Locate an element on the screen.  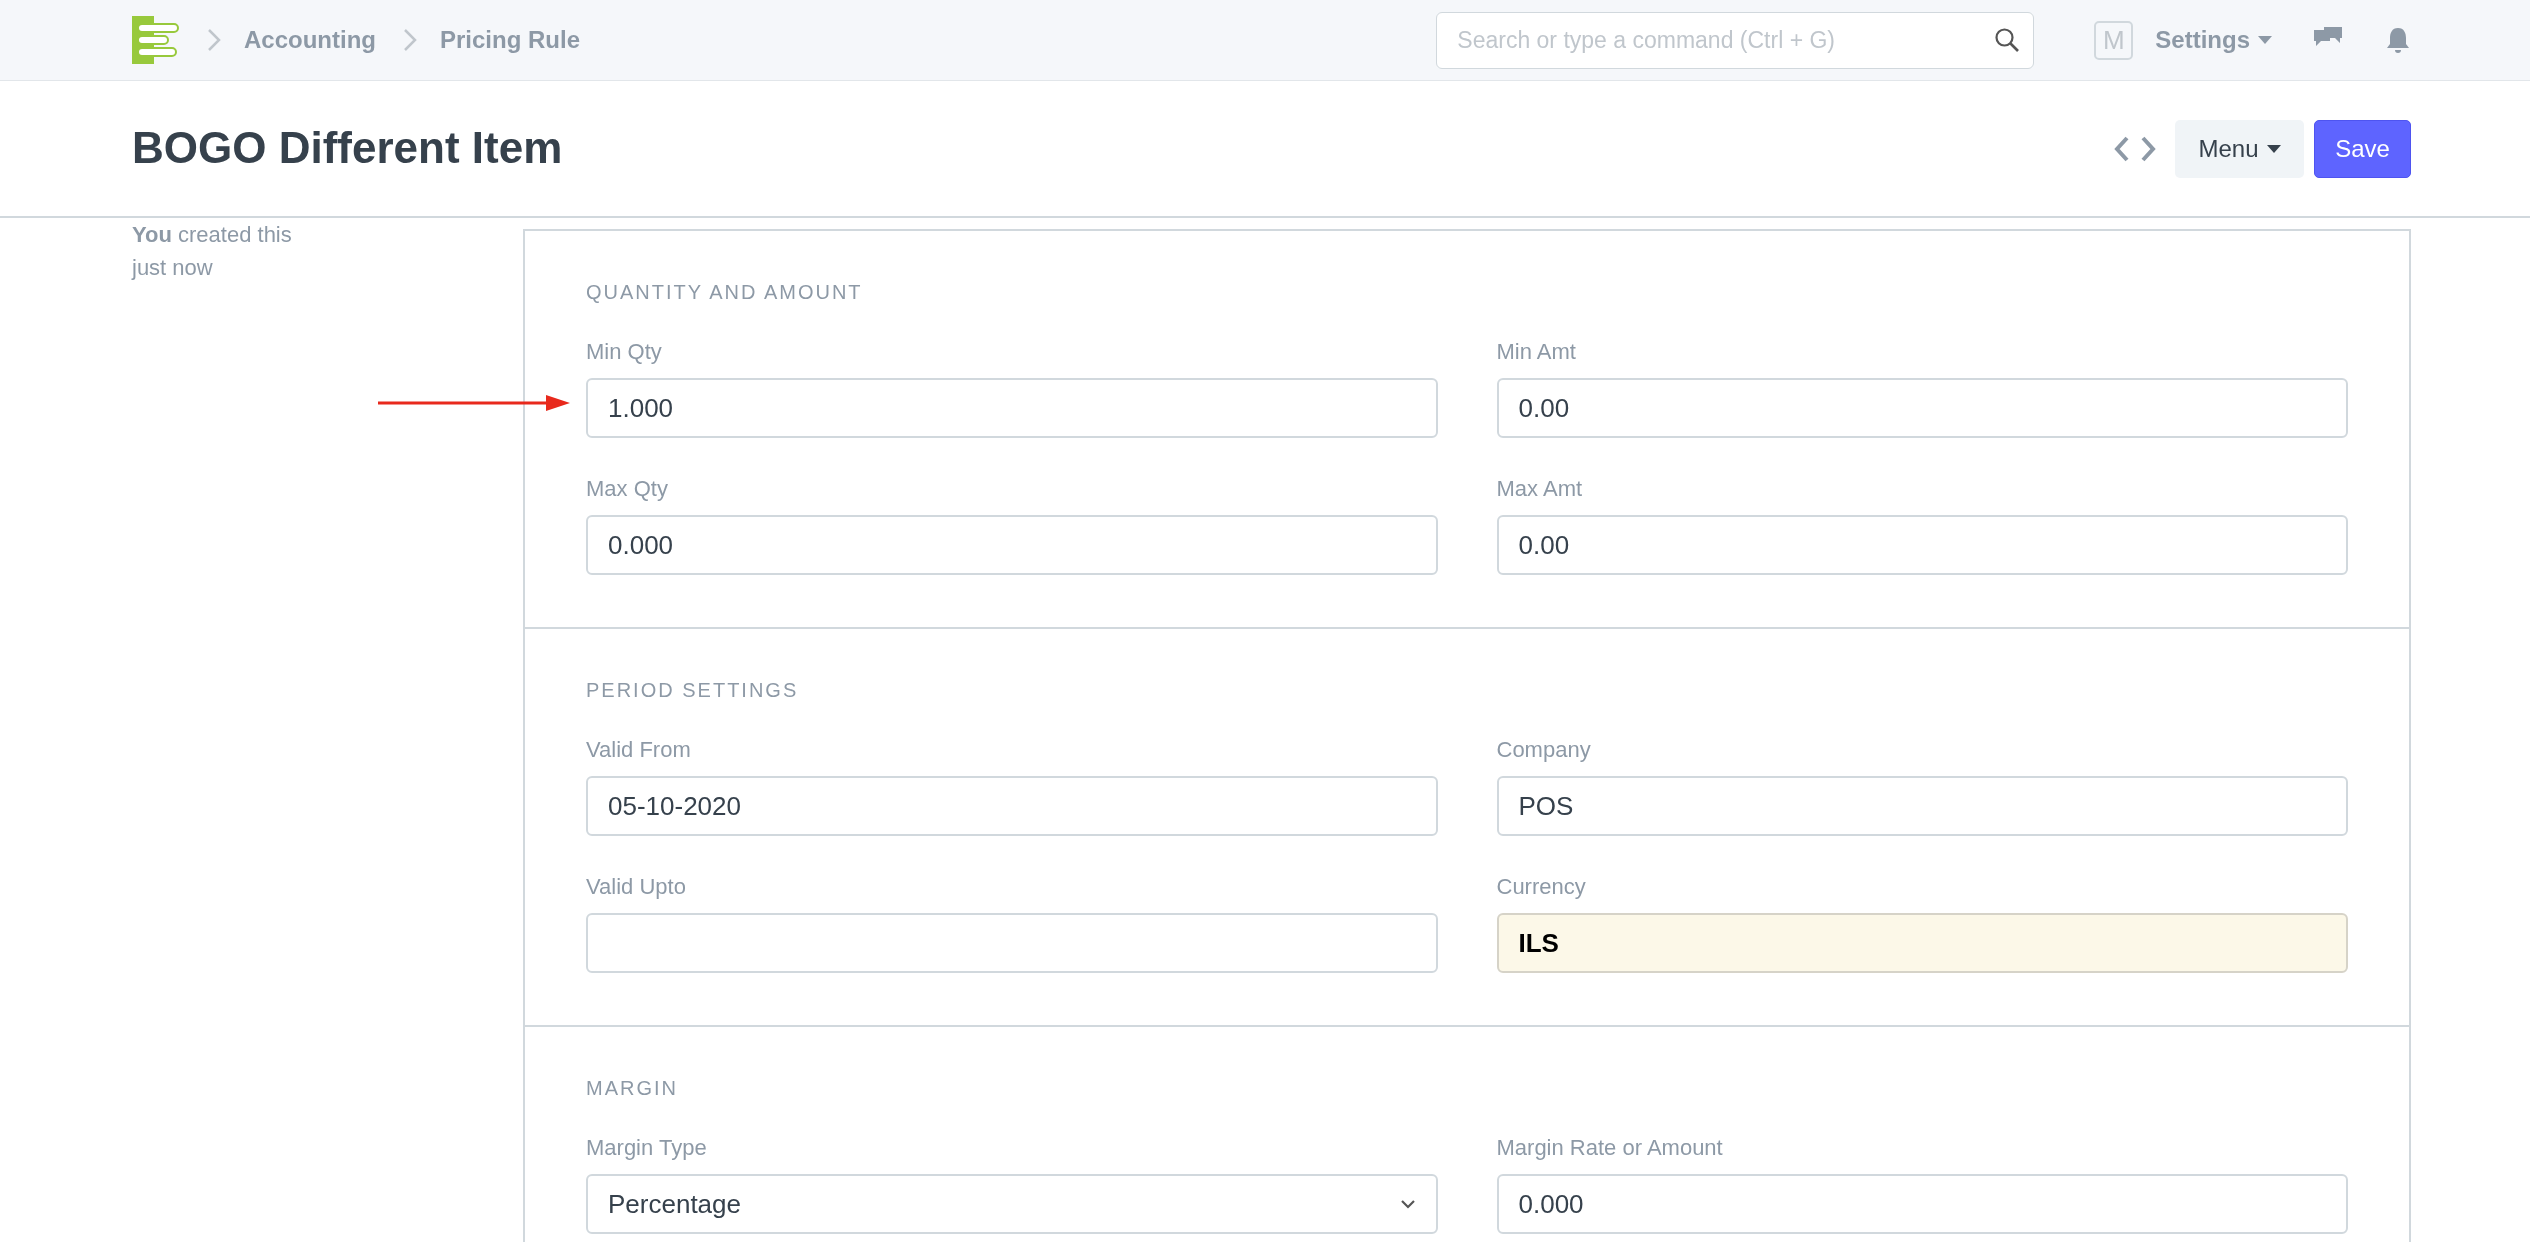
field-label: Max Amt is located at coordinates (1540, 489).